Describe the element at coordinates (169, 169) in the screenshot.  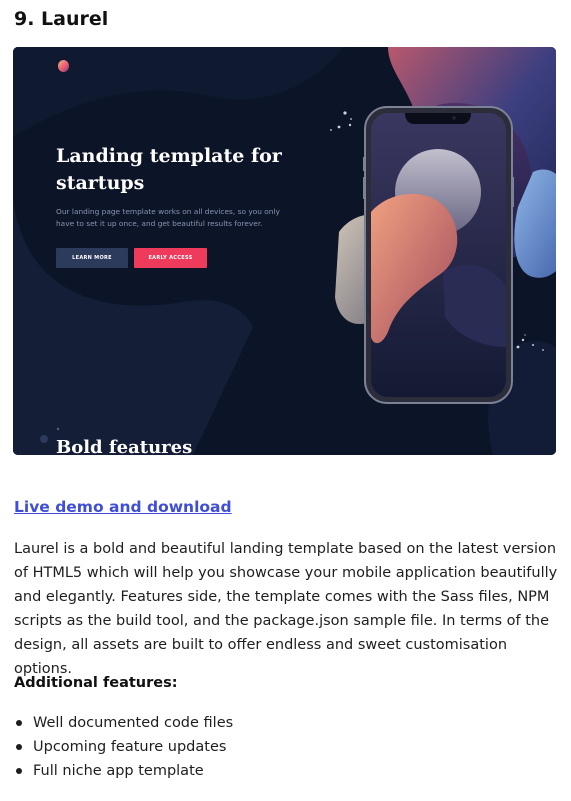
I see `preview-title: Landing template for startups` at that location.